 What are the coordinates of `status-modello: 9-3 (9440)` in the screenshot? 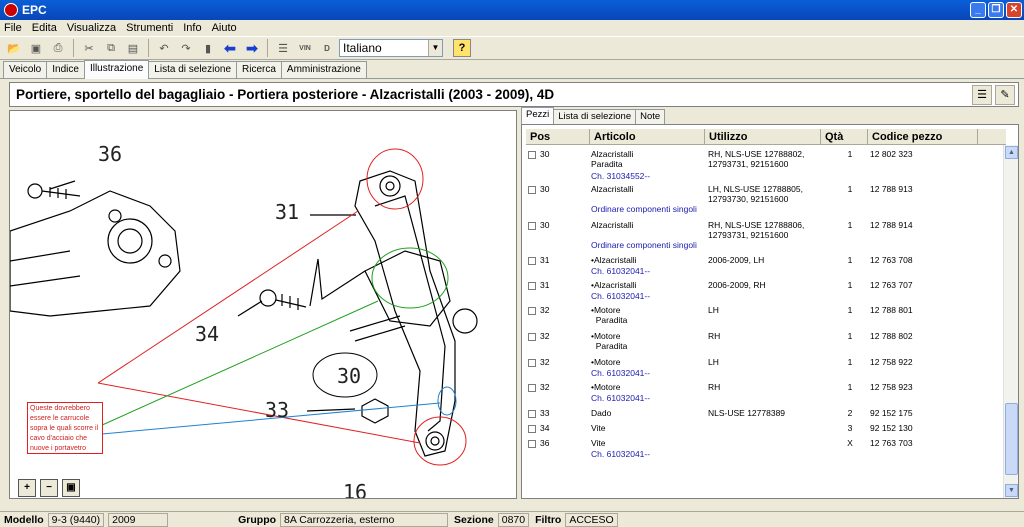 It's located at (76, 519).